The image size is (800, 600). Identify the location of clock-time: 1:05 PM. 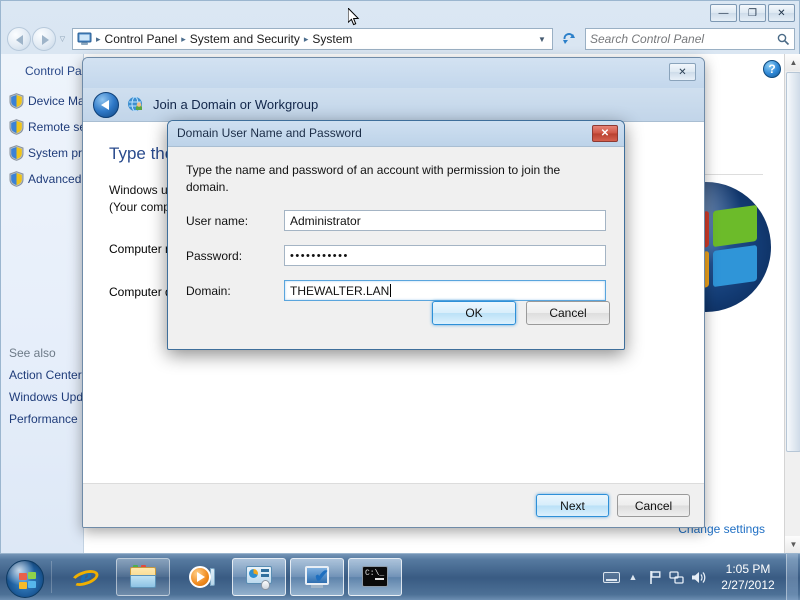
(748, 569).